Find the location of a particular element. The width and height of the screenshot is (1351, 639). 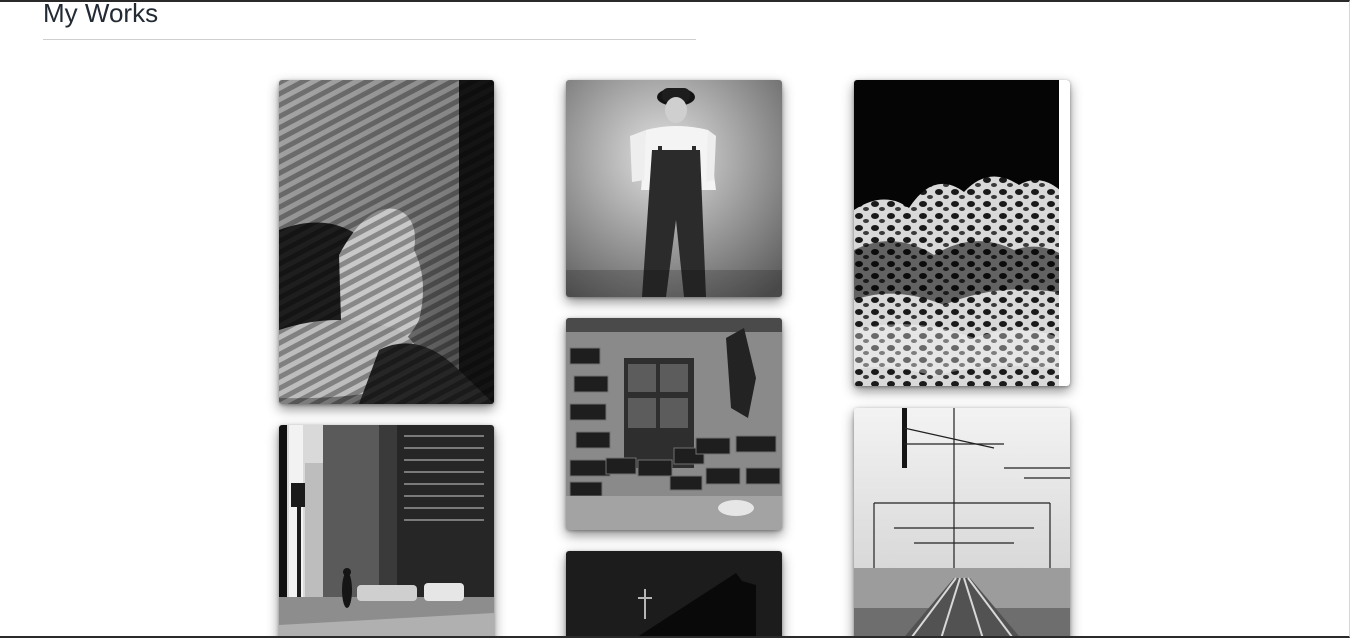

section-header: My Works is located at coordinates (369, 20).